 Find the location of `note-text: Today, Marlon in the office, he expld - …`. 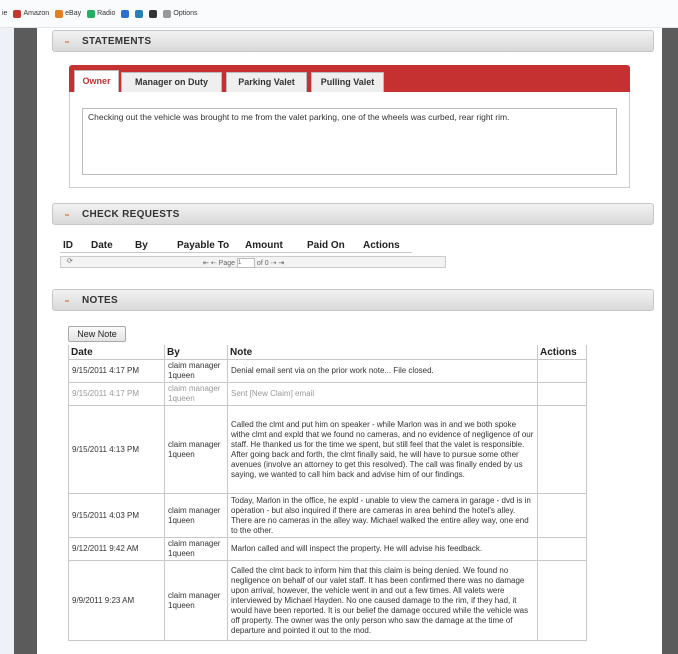

note-text: Today, Marlon in the office, he expld - … is located at coordinates (382, 515).